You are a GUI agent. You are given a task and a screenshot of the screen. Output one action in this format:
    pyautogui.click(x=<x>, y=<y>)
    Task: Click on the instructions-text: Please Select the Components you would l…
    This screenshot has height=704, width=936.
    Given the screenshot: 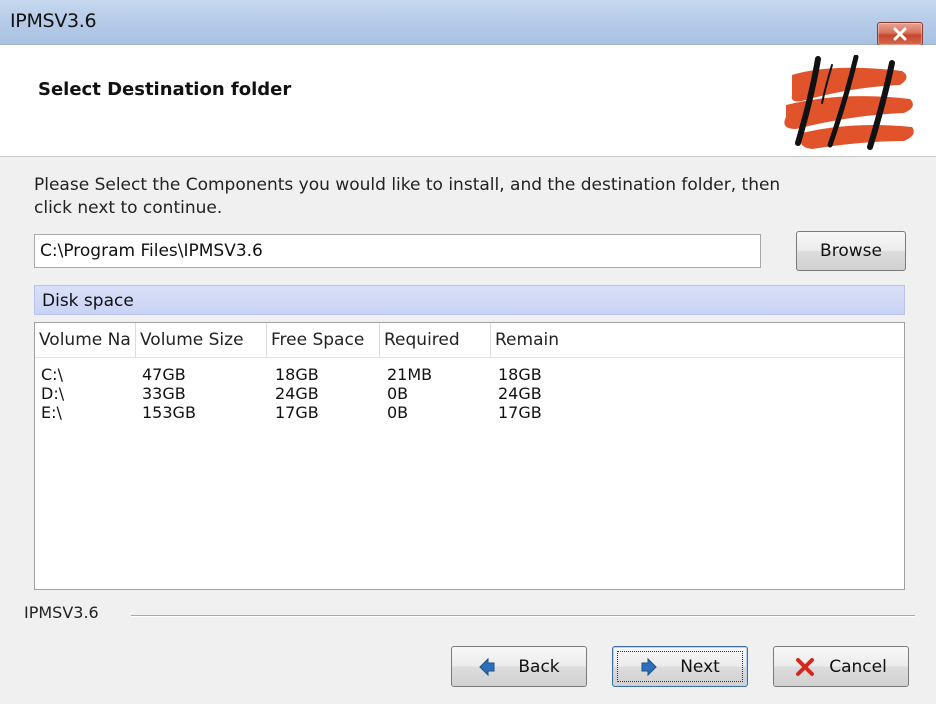 What is the action you would take?
    pyautogui.click(x=407, y=196)
    